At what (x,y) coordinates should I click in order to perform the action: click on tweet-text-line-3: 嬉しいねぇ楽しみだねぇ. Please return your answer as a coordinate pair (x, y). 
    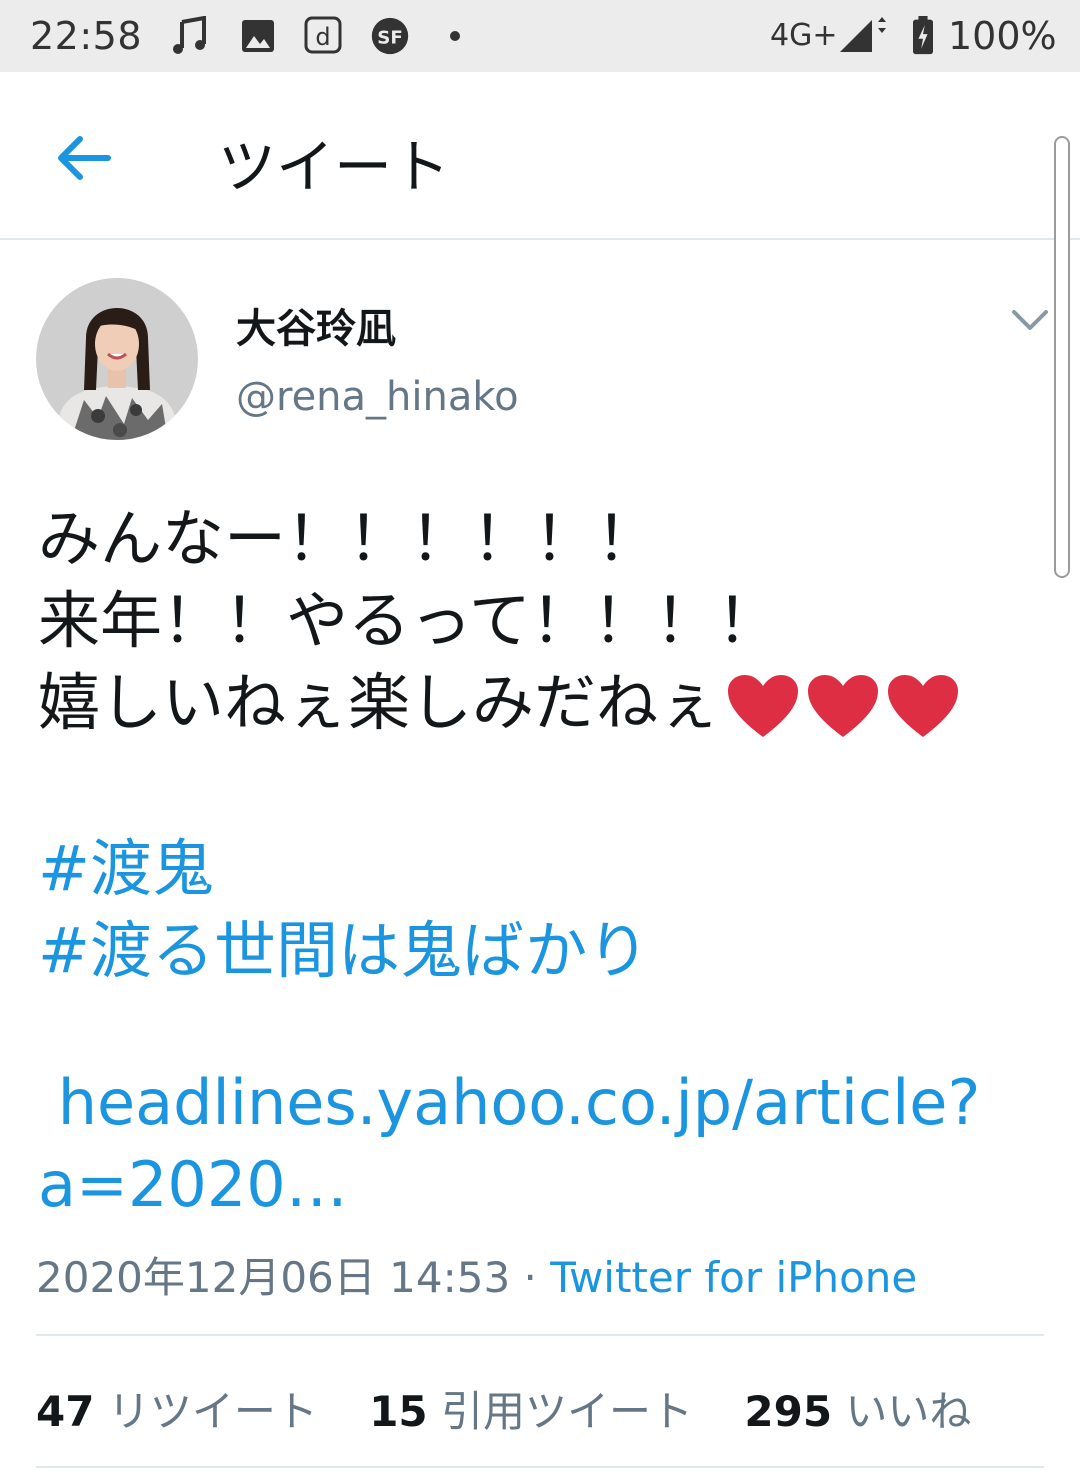
    Looking at the image, I should click on (500, 697).